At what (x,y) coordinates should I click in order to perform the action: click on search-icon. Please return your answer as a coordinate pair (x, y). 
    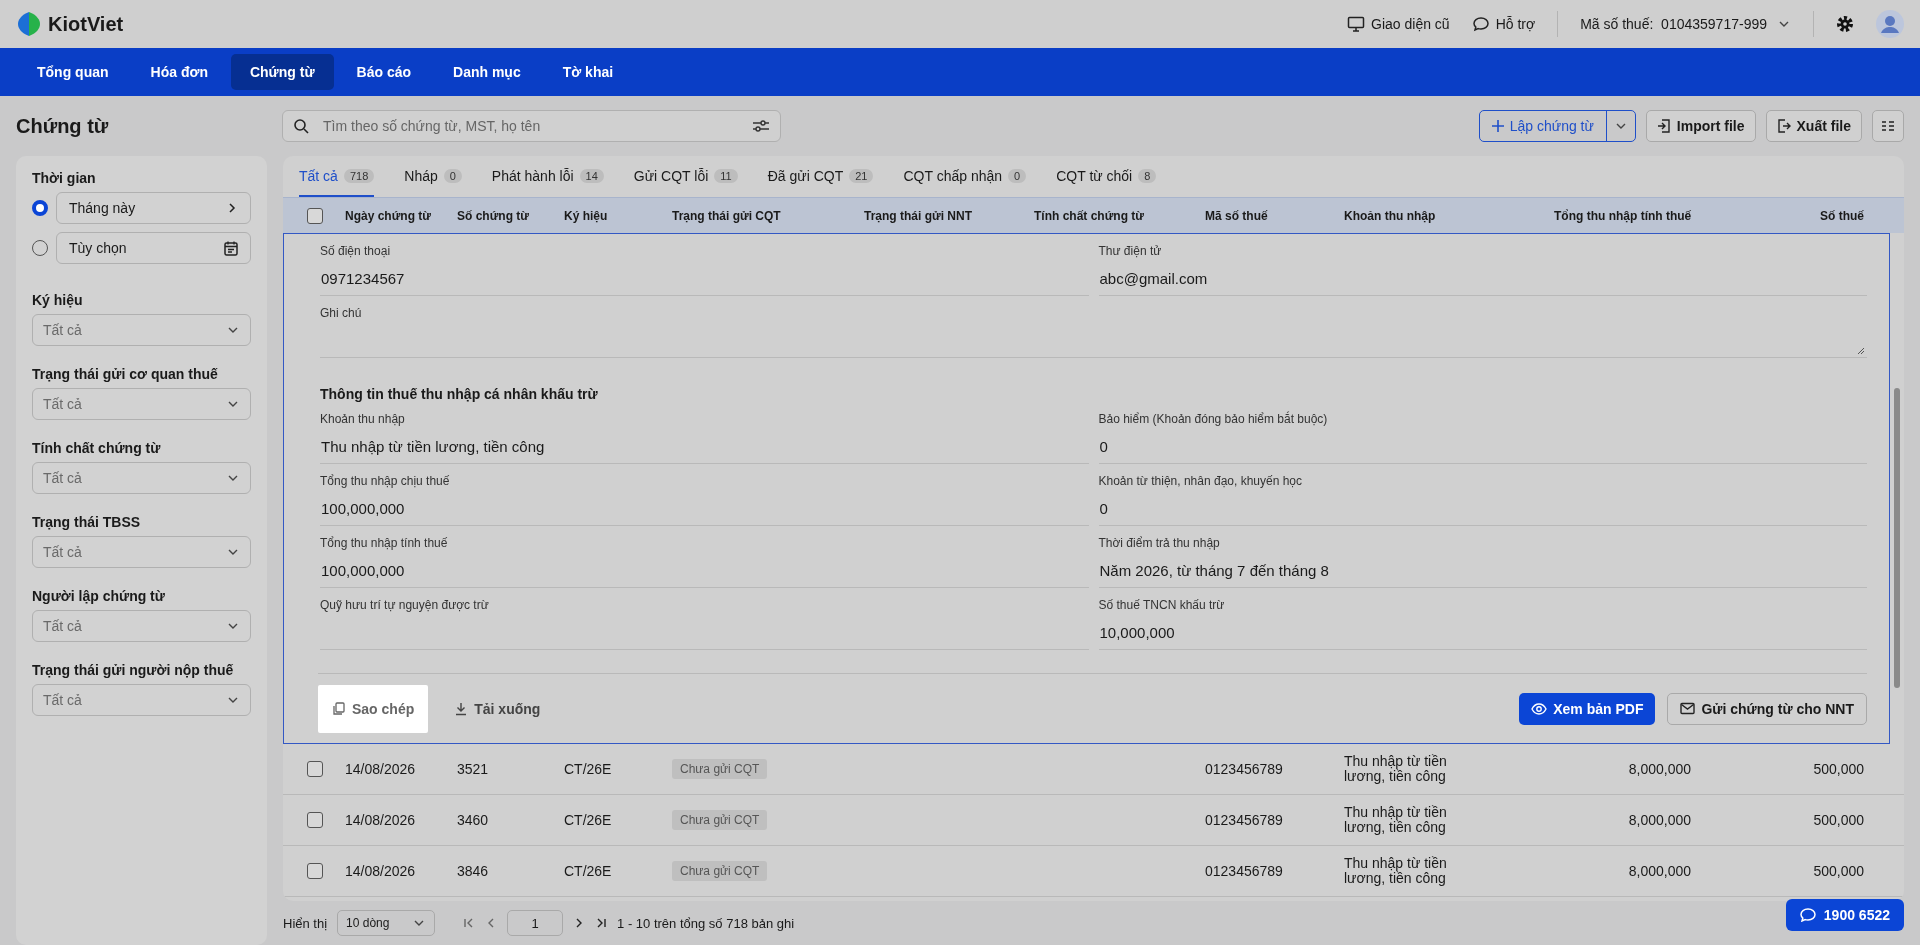
    Looking at the image, I should click on (301, 126).